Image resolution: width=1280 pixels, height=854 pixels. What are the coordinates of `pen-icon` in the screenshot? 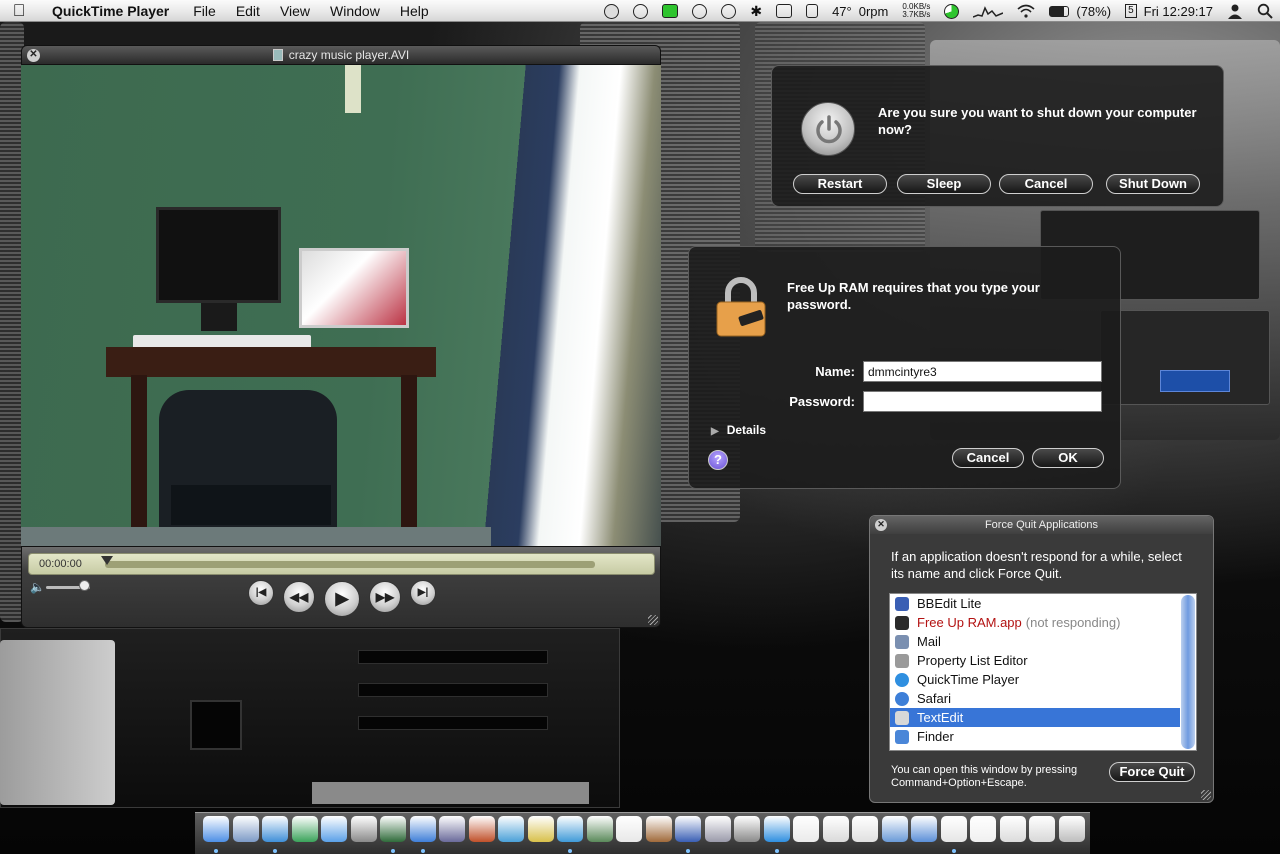 It's located at (452, 829).